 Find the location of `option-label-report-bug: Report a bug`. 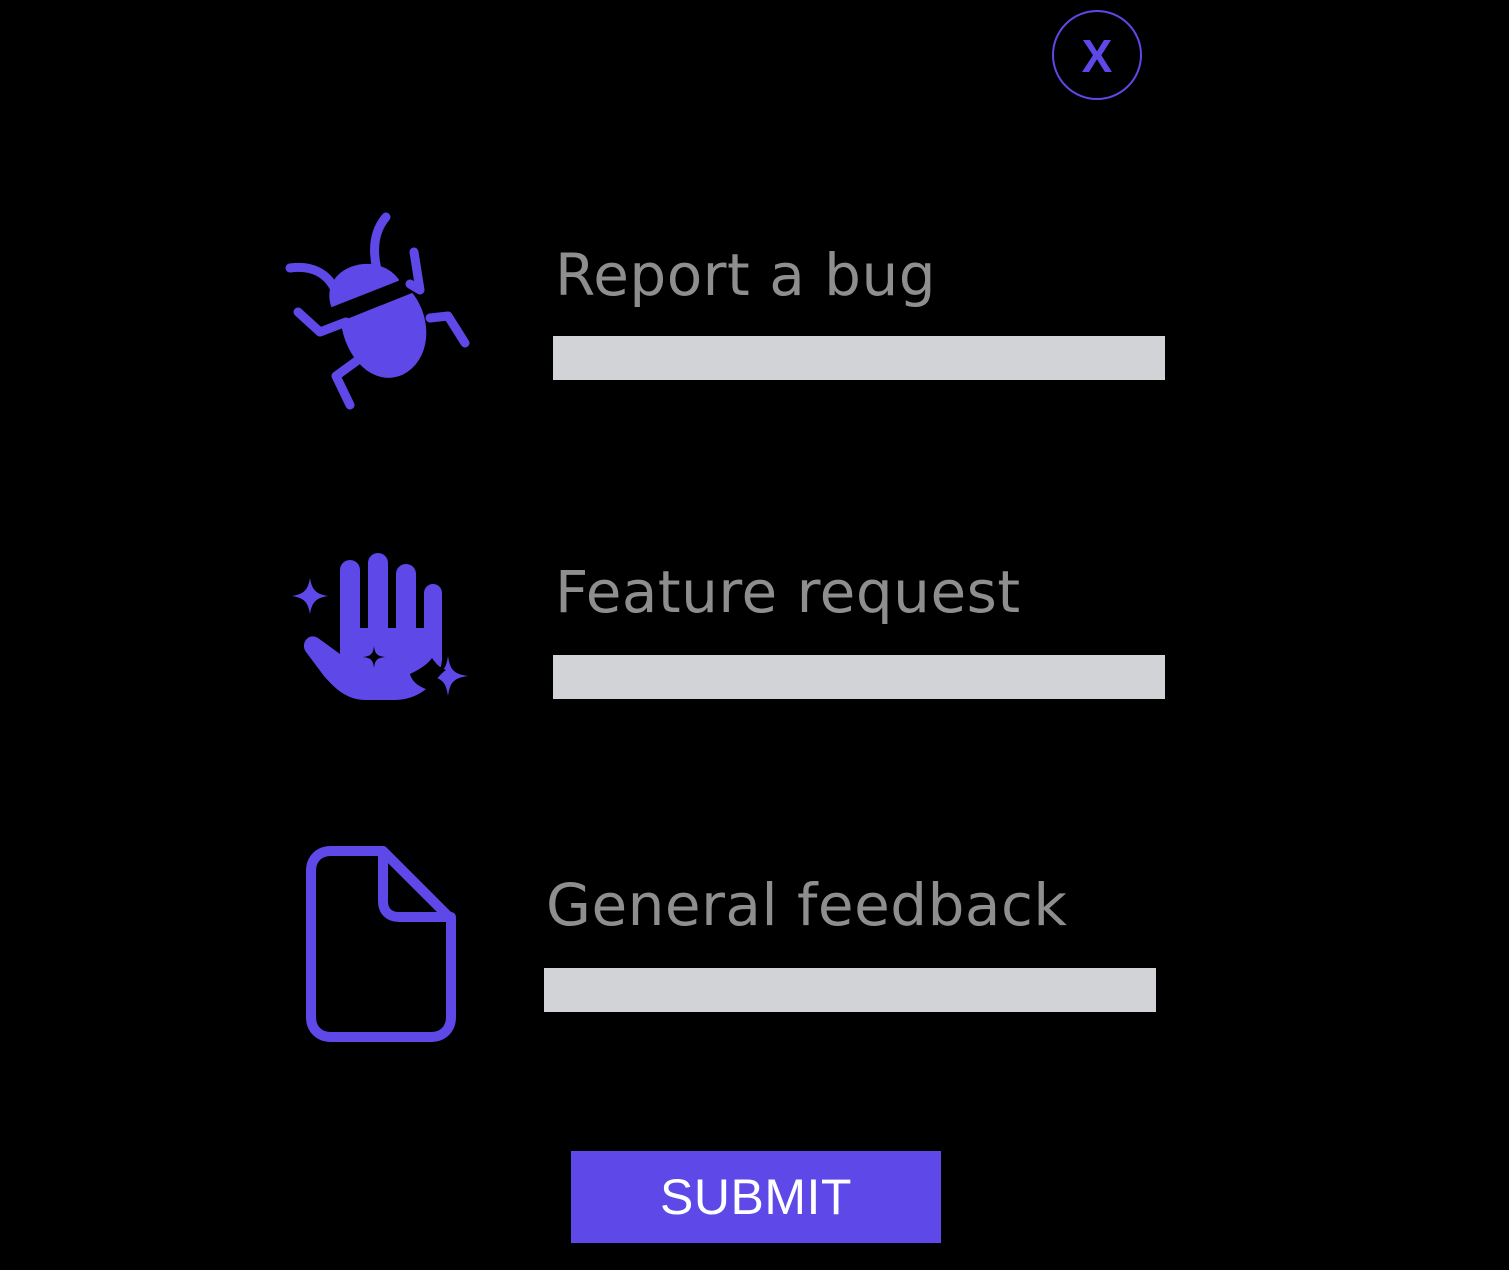

option-label-report-bug: Report a bug is located at coordinates (746, 275).